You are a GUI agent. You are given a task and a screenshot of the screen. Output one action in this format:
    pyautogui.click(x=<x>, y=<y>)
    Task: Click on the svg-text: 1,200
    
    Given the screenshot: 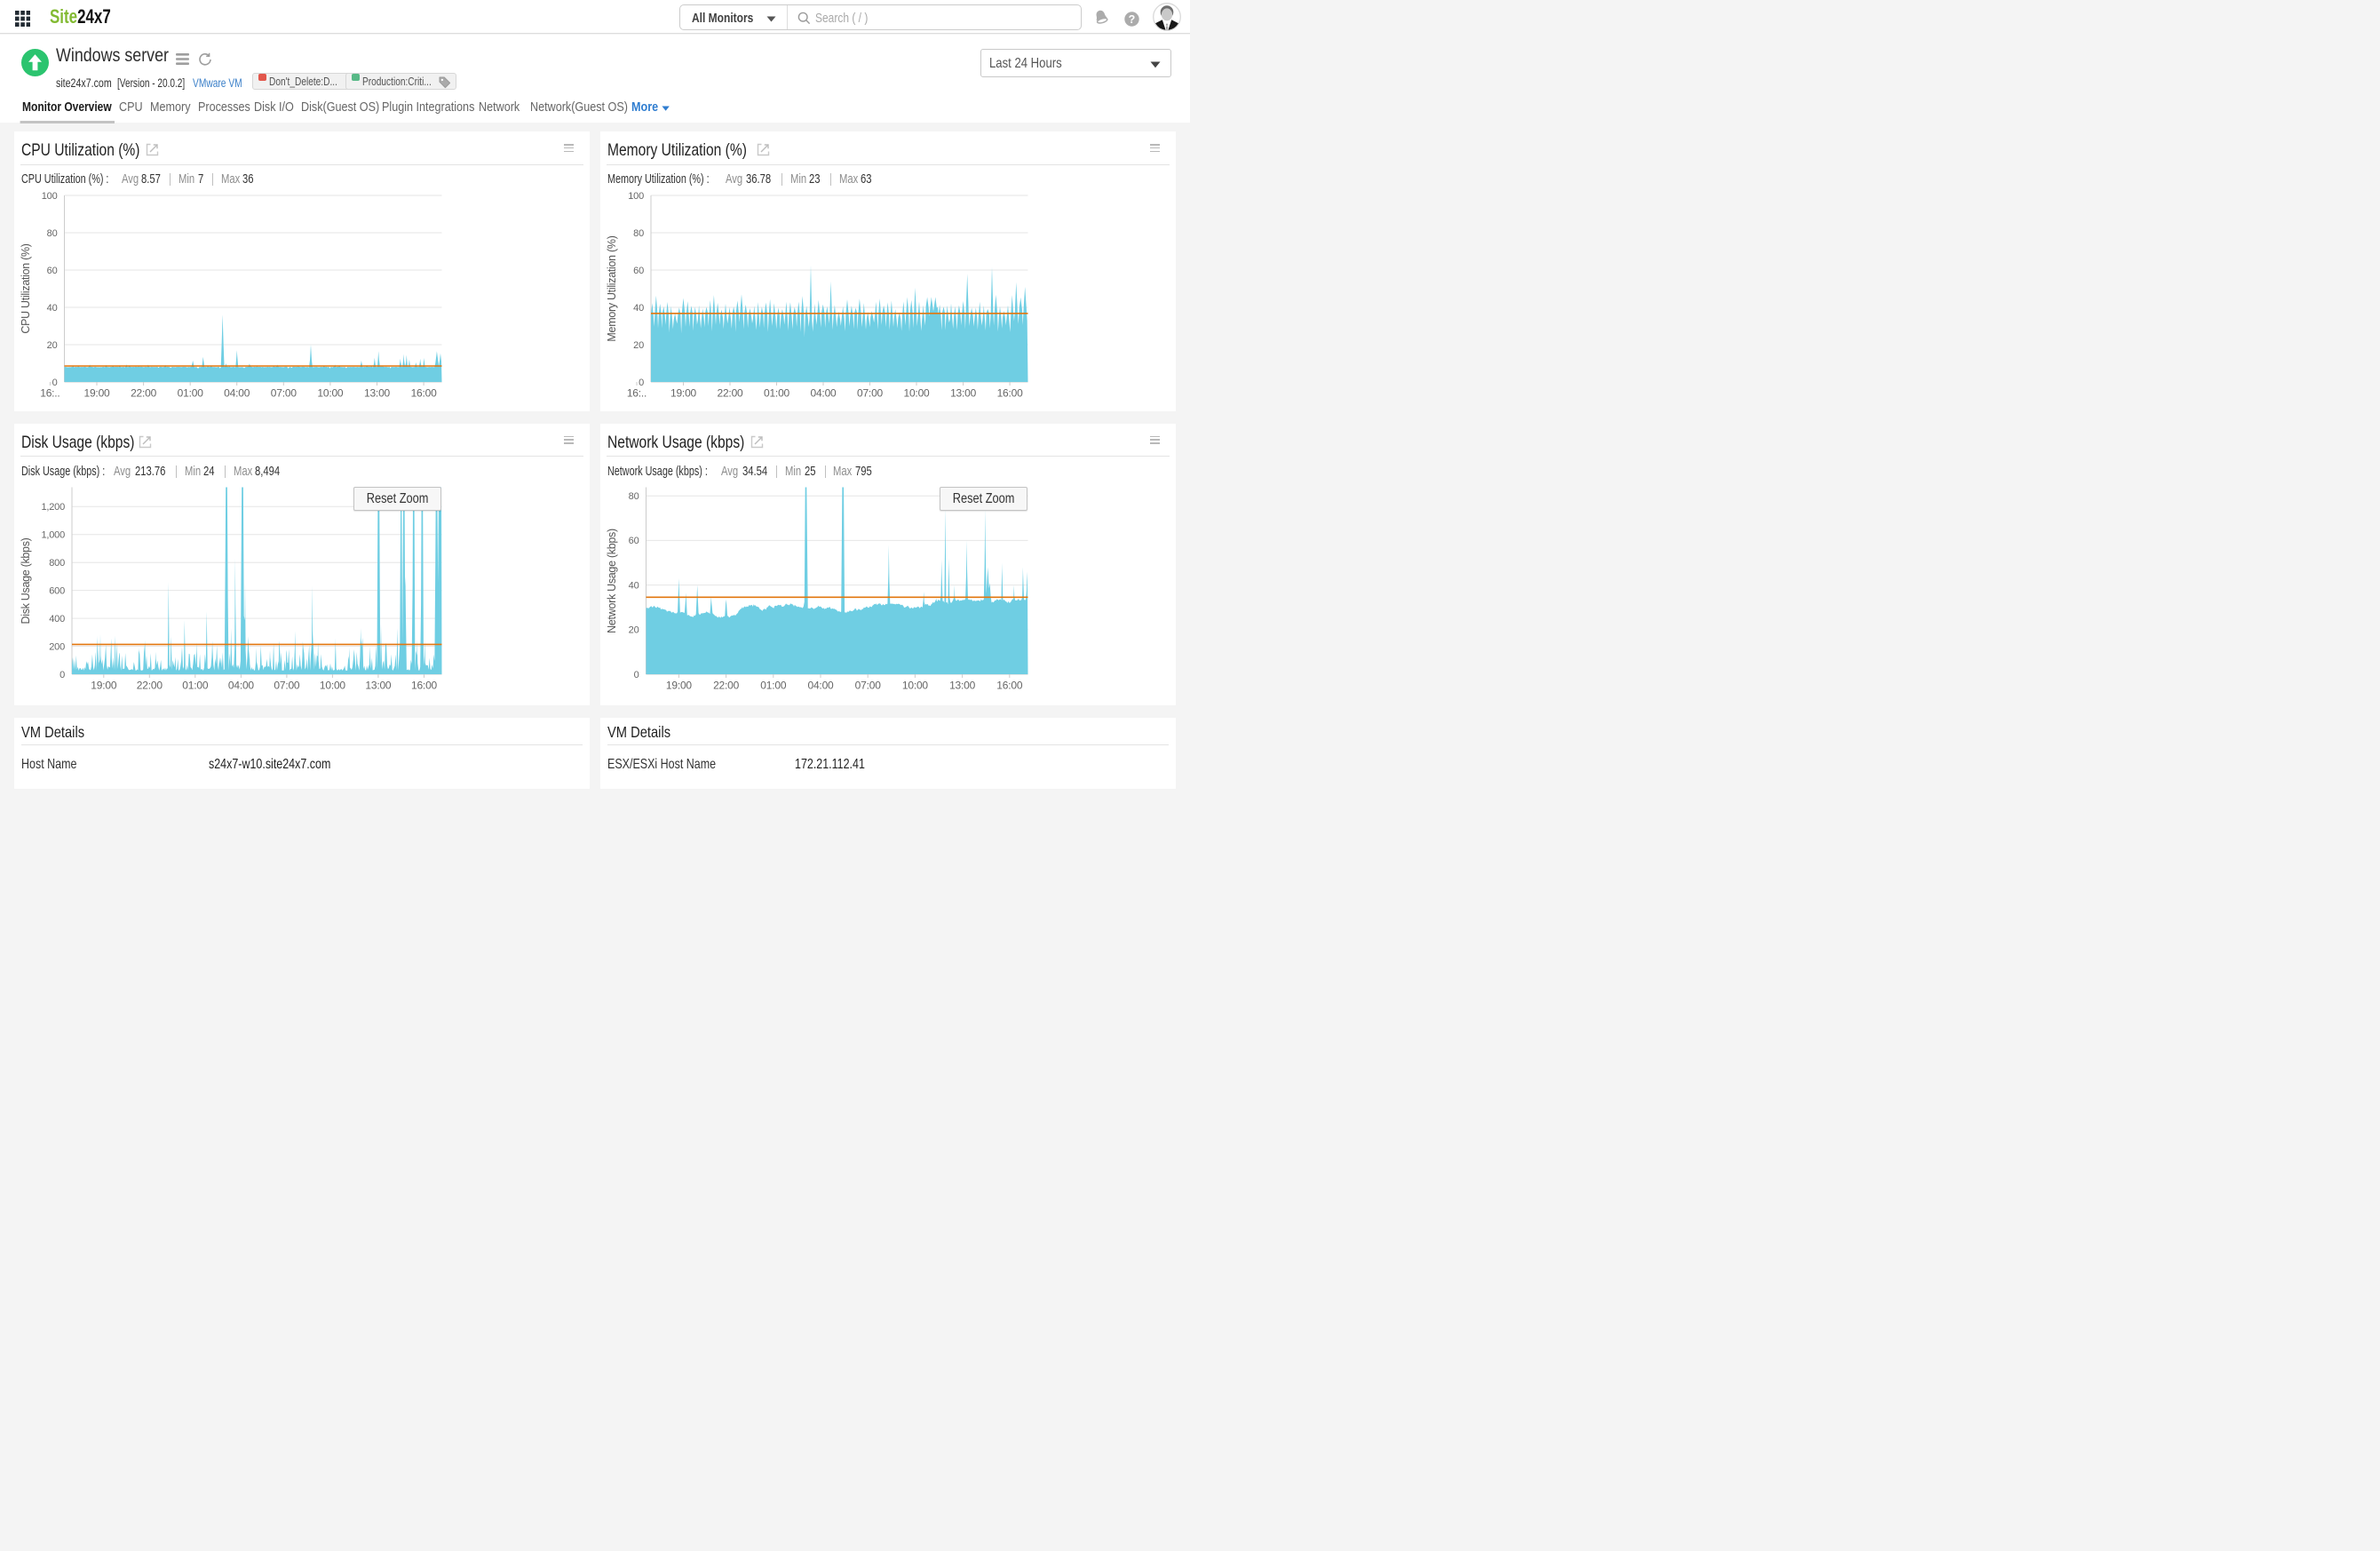 What is the action you would take?
    pyautogui.click(x=53, y=507)
    